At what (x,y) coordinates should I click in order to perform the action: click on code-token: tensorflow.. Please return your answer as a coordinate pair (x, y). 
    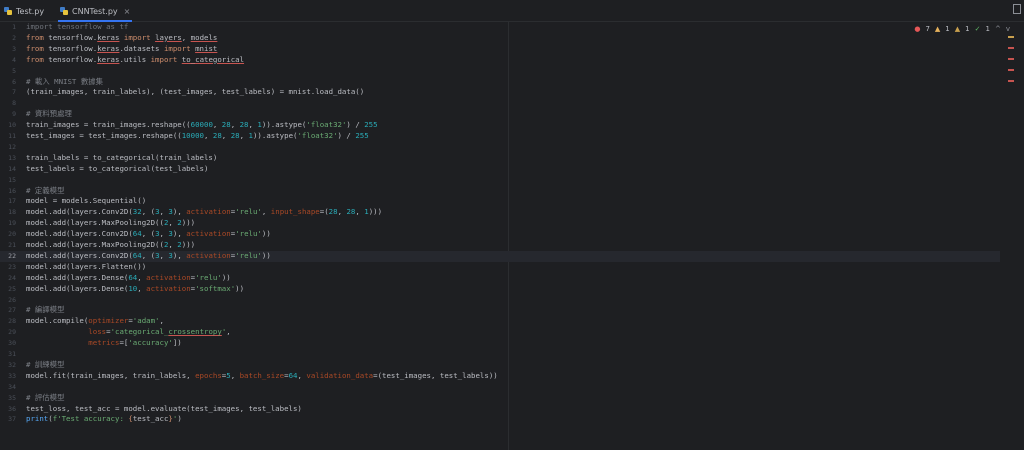
    Looking at the image, I should click on (73, 48).